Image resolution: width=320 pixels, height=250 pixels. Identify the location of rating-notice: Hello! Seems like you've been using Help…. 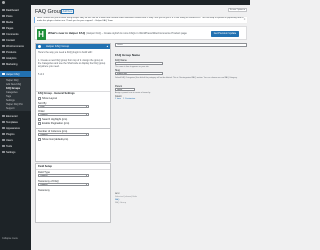
(140, 20).